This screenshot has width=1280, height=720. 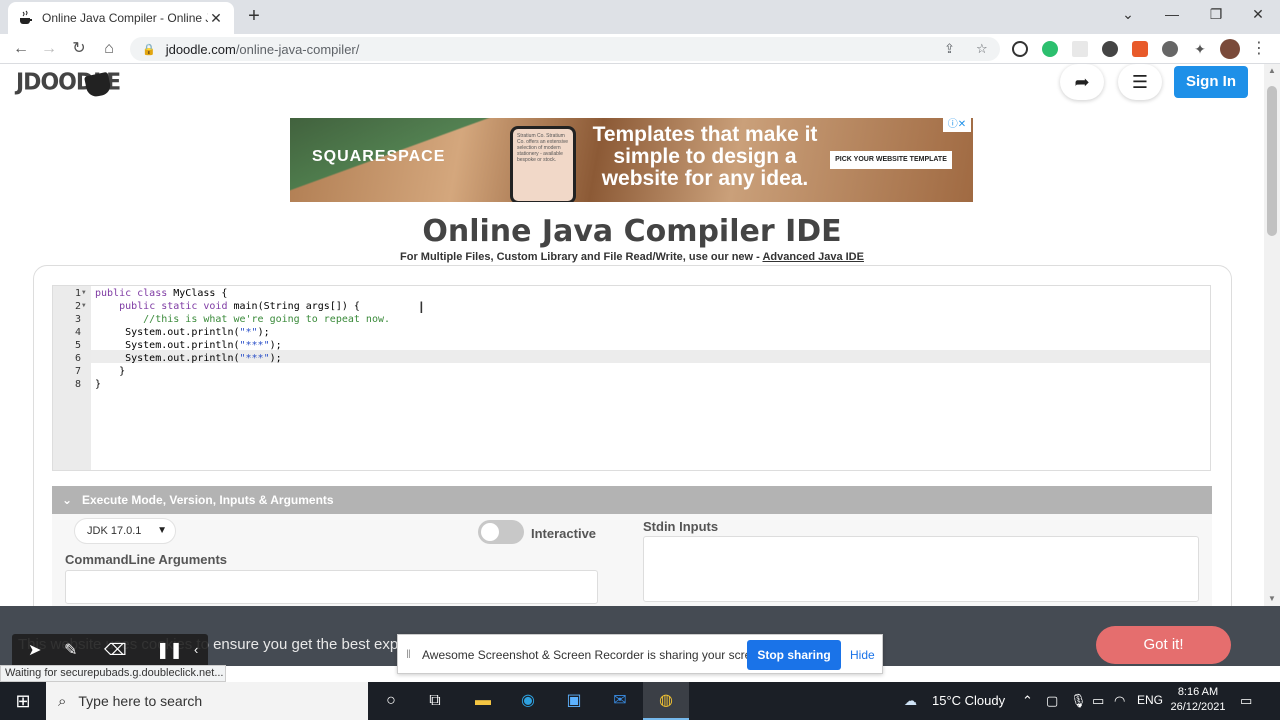 What do you see at coordinates (435, 701) in the screenshot?
I see `task-view-icon: ⧉` at bounding box center [435, 701].